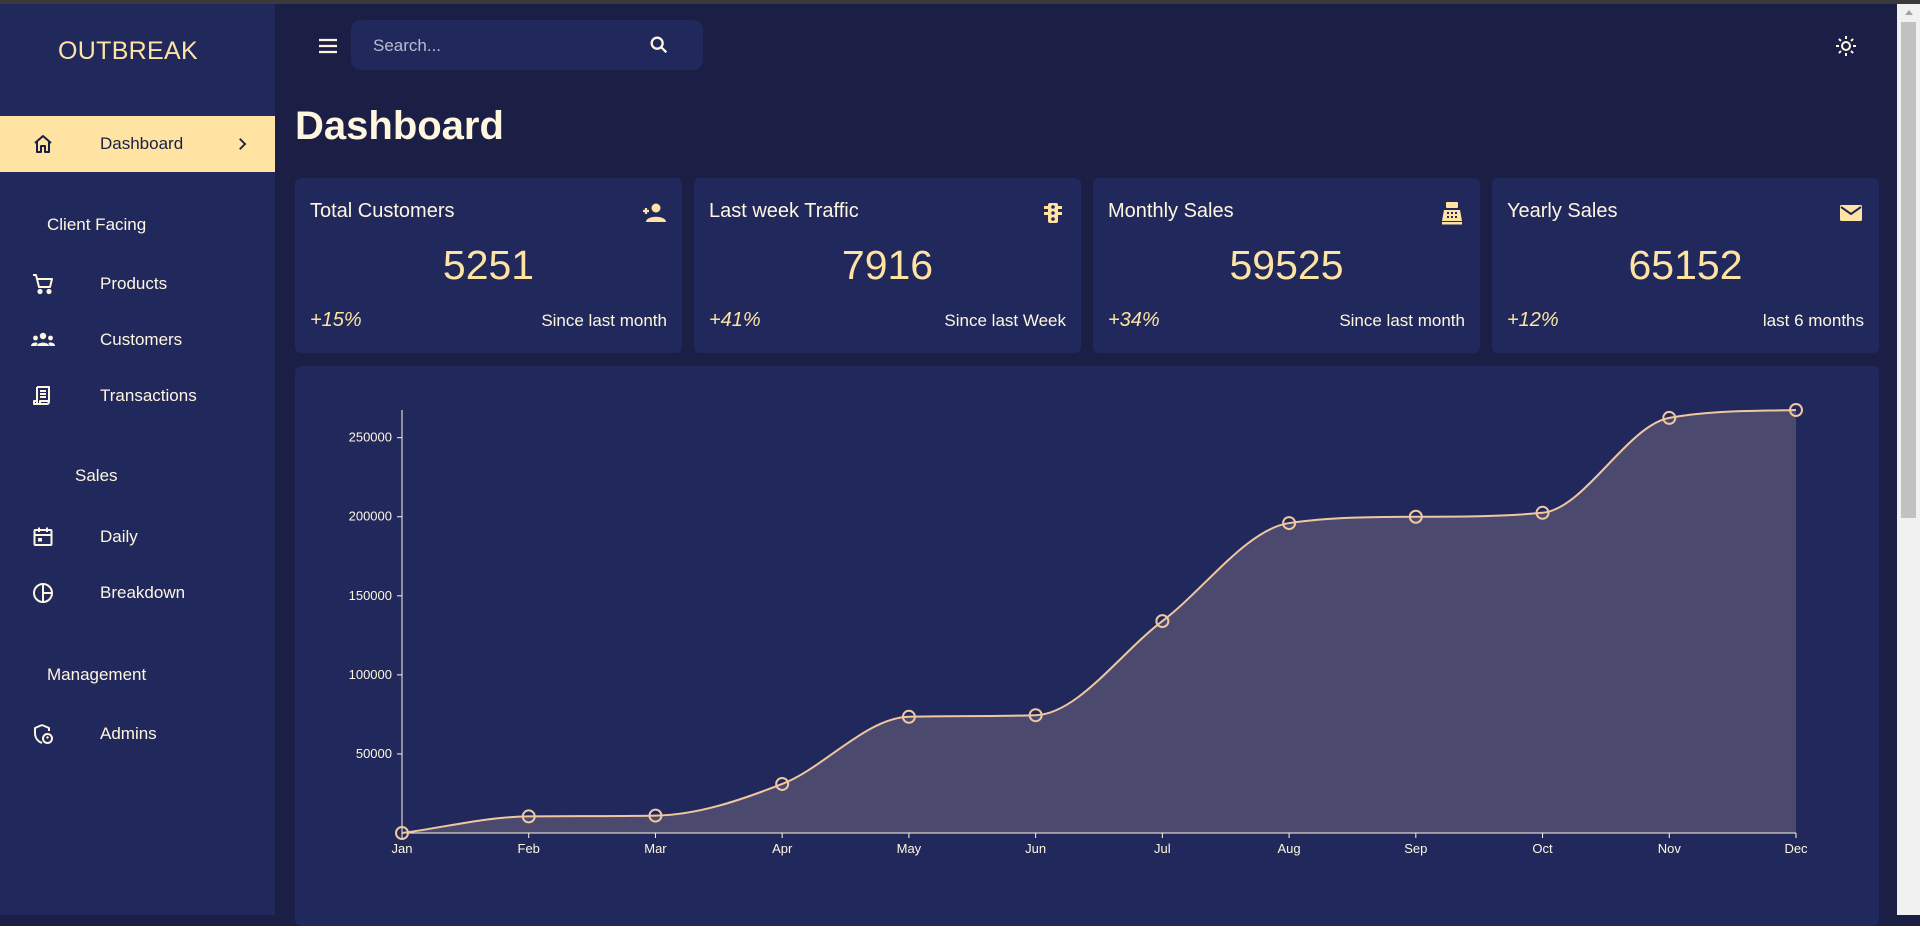 This screenshot has height=926, width=1920. I want to click on stat-value: 7916, so click(887, 265).